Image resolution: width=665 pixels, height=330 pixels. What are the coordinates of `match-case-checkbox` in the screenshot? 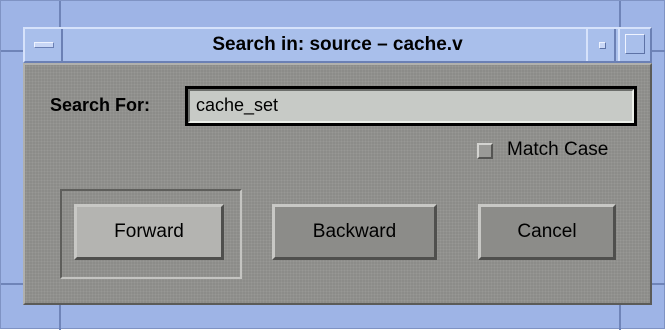 It's located at (485, 151).